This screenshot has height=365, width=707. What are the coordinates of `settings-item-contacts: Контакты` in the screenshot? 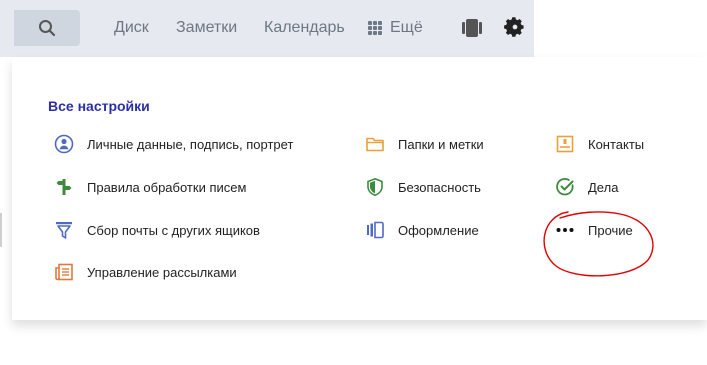 It's located at (599, 144).